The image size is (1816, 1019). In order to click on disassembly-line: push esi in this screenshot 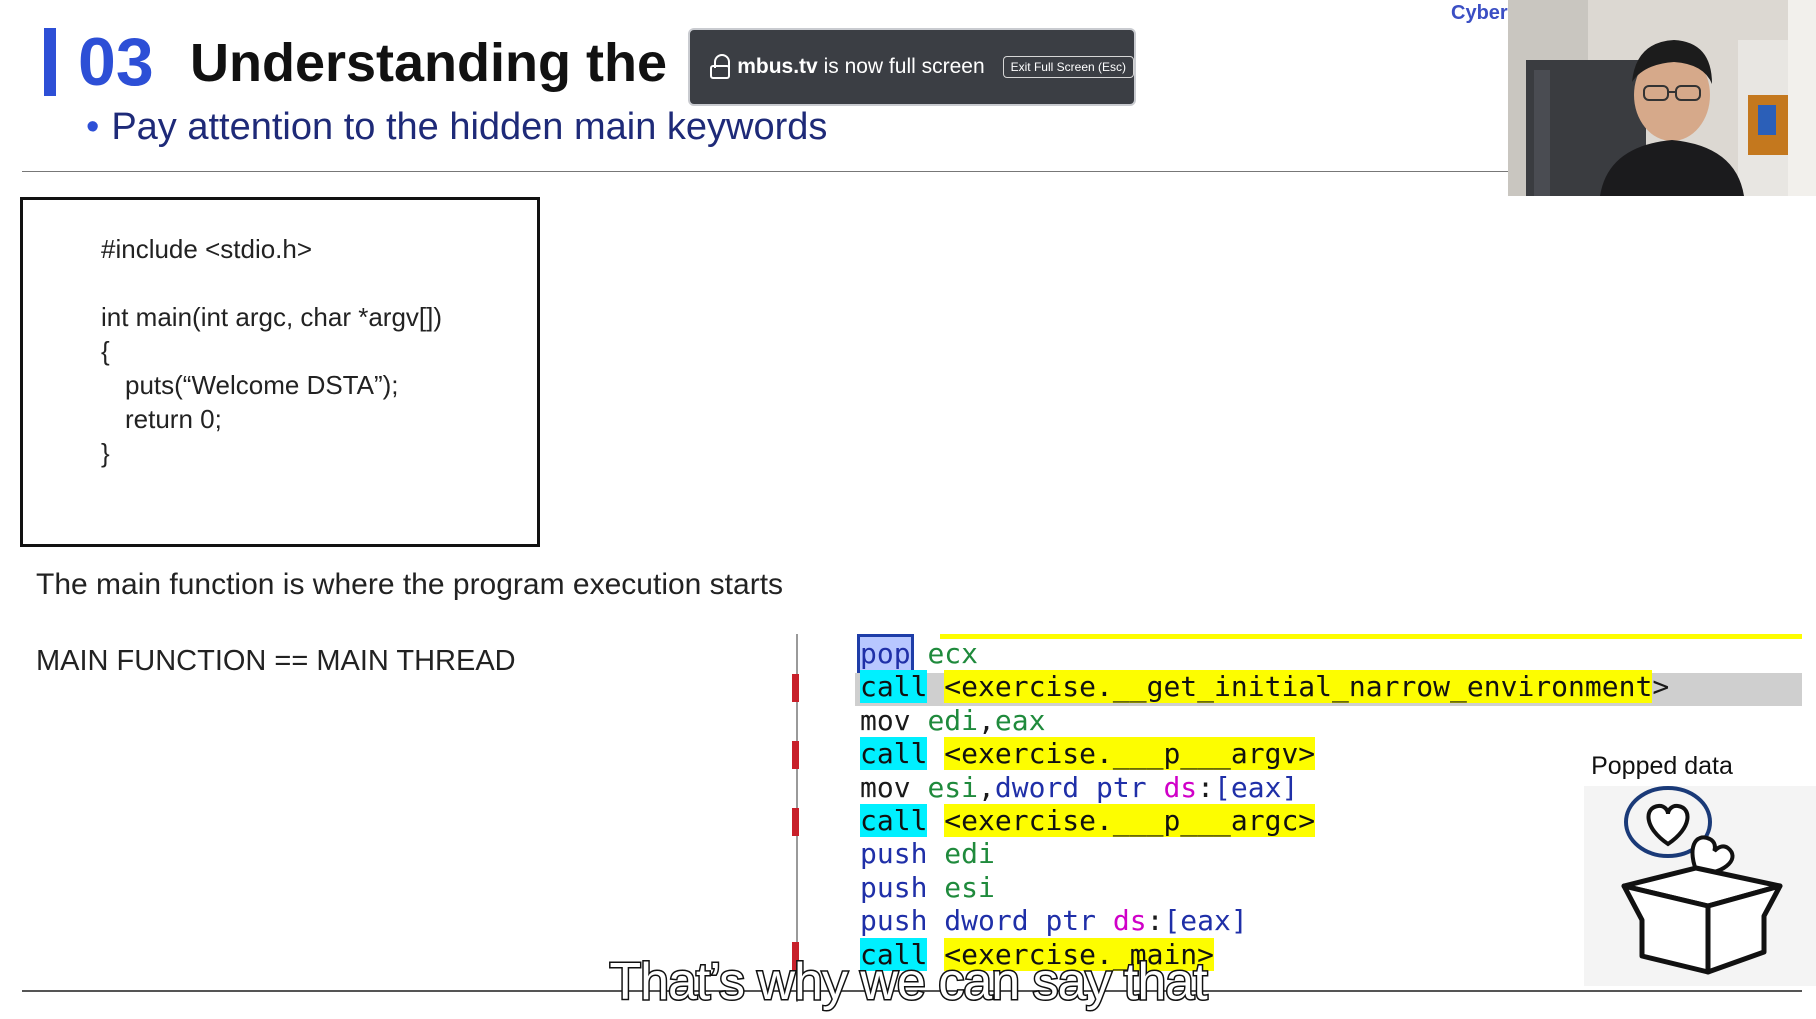, I will do `click(927, 887)`.